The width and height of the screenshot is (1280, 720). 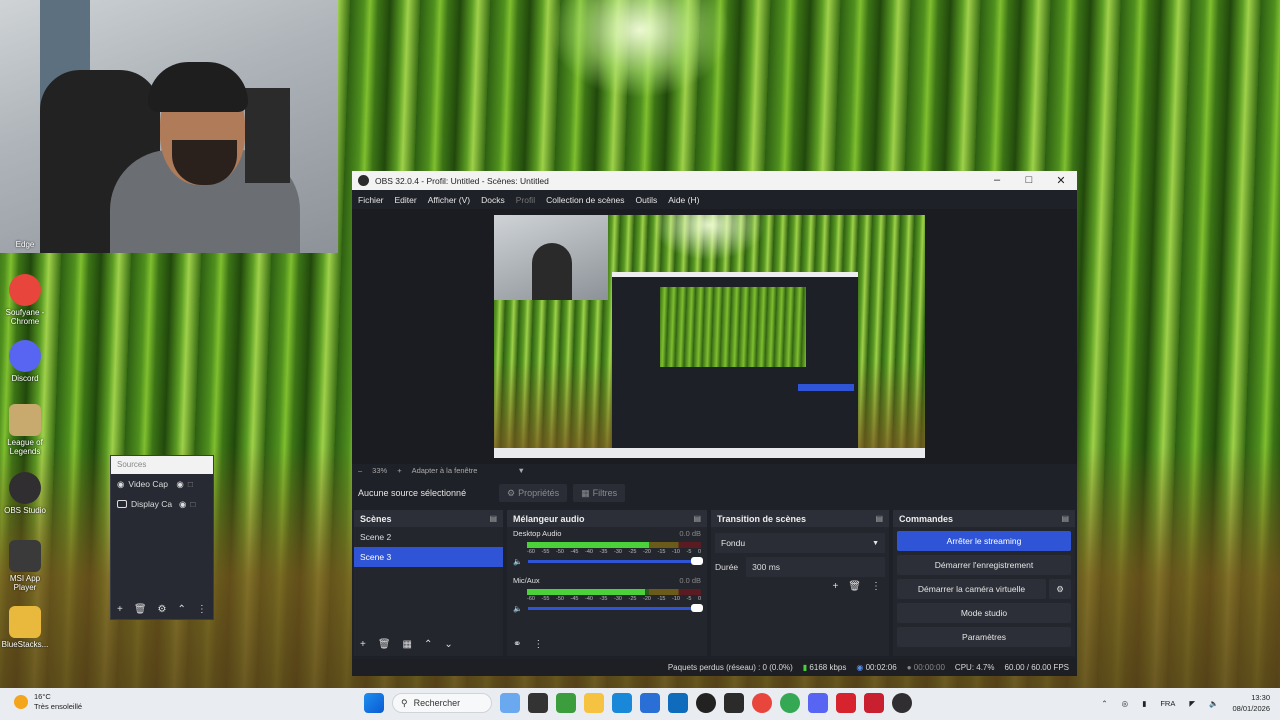 I want to click on properties-button: ⚙ Propriétés, so click(x=533, y=493).